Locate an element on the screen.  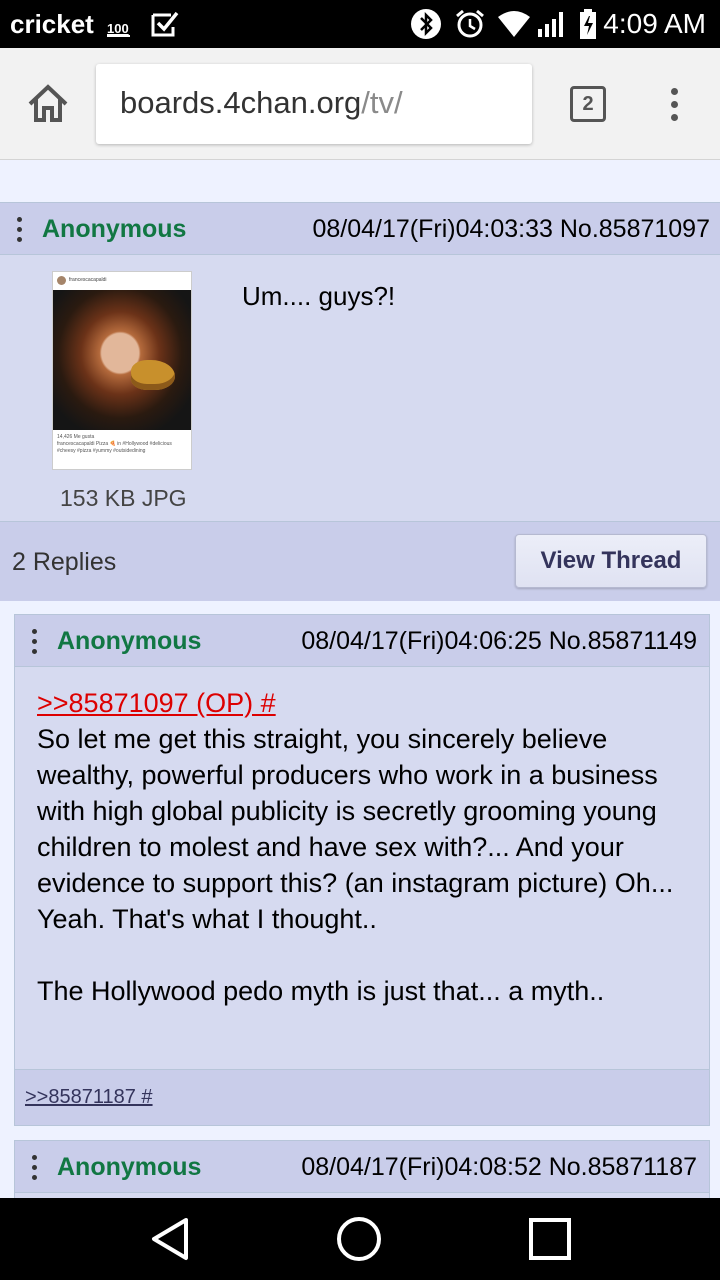
file-info: 153 KB JPG is located at coordinates (123, 498).